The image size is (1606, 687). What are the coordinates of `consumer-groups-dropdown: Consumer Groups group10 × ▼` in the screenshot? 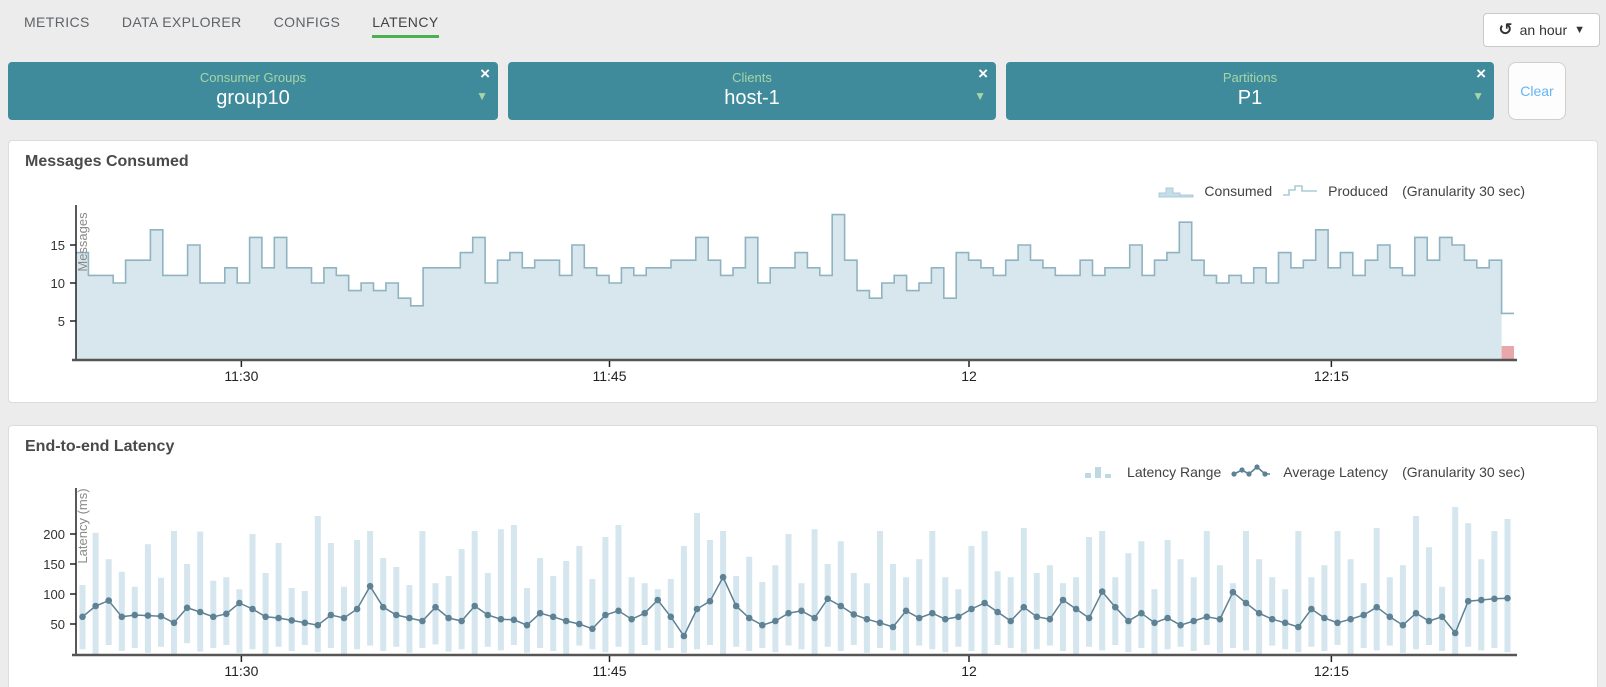 It's located at (253, 91).